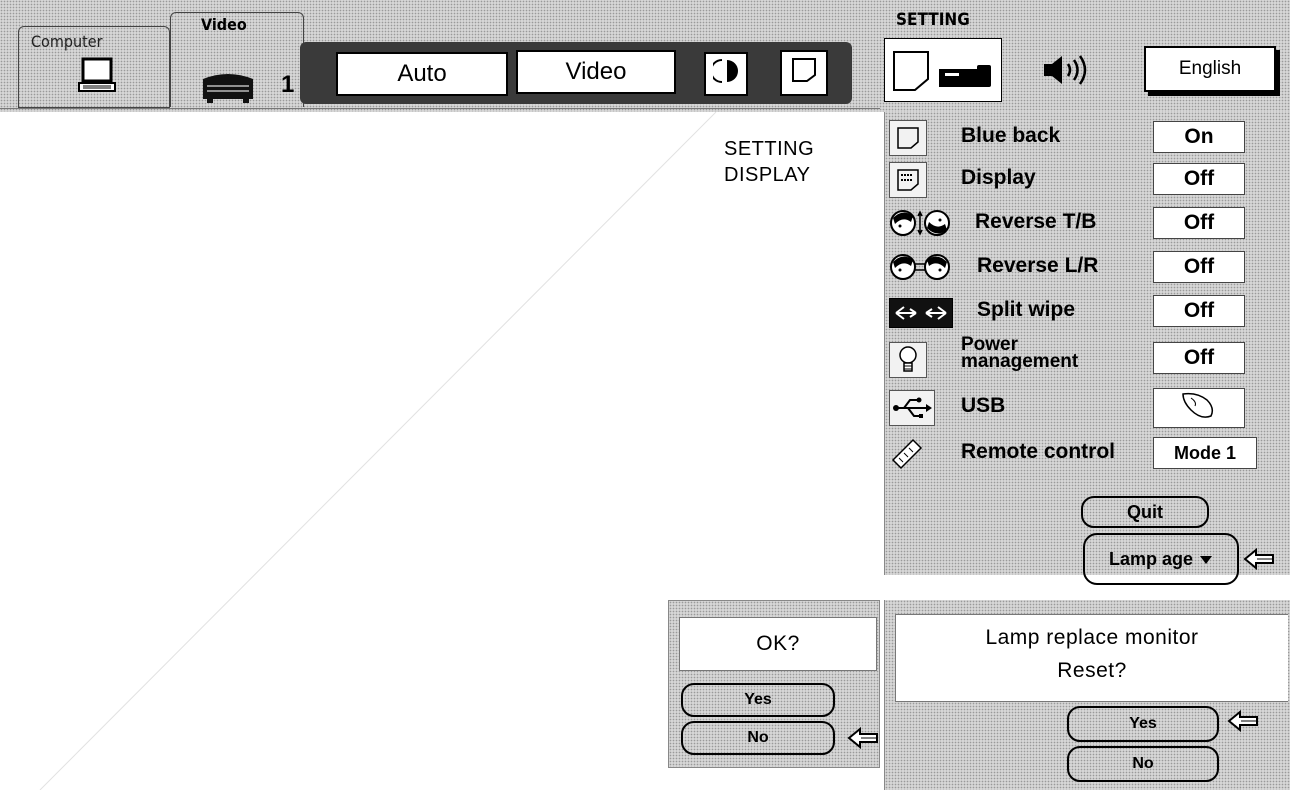 The image size is (1290, 790). What do you see at coordinates (1036, 221) in the screenshot?
I see `row-label: Reverse T/B` at bounding box center [1036, 221].